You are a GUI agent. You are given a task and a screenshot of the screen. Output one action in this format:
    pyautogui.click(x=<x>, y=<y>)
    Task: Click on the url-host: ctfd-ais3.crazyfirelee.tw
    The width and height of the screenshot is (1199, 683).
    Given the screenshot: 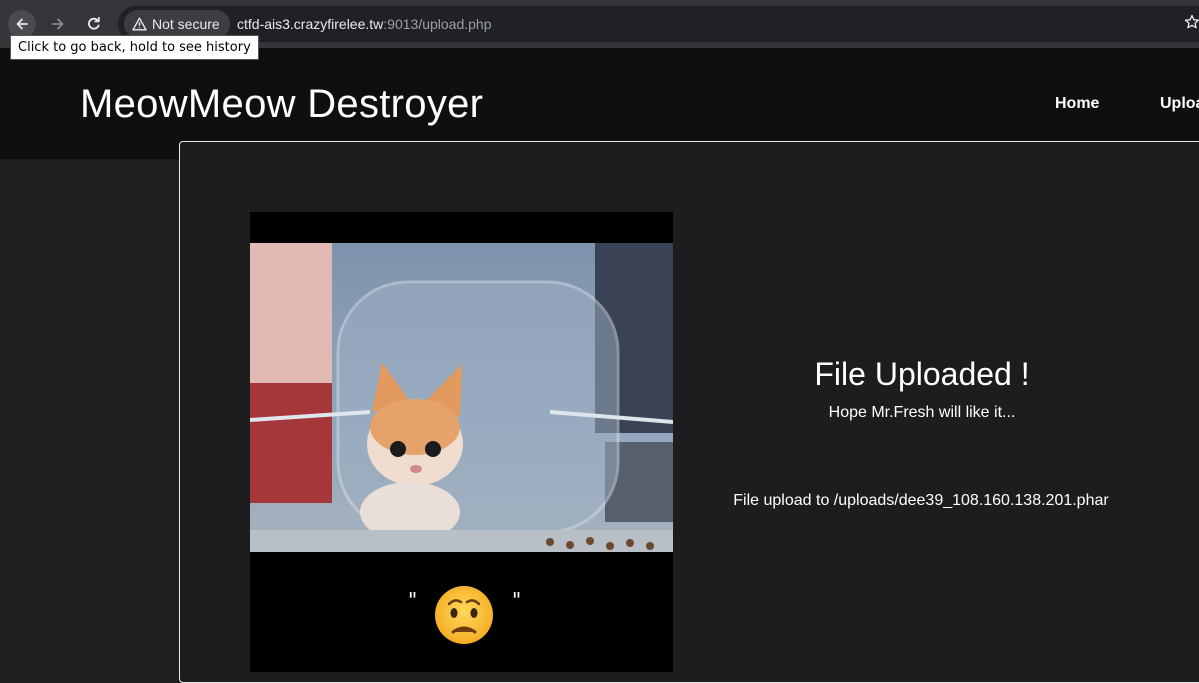 What is the action you would take?
    pyautogui.click(x=310, y=24)
    